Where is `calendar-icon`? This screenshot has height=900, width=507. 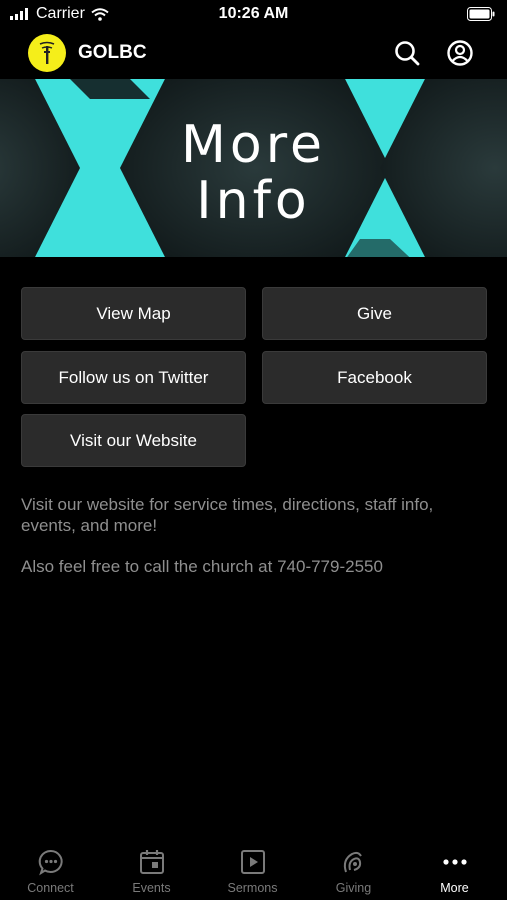 calendar-icon is located at coordinates (151, 862).